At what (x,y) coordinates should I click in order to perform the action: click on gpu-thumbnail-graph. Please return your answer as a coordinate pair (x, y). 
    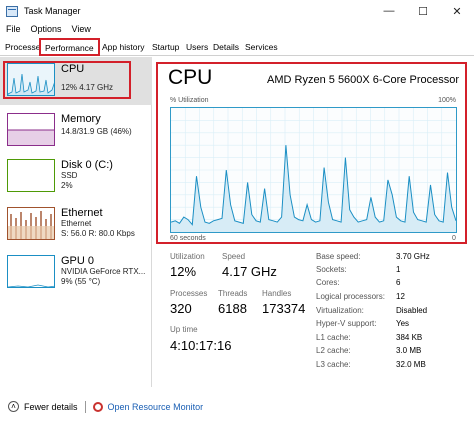
    Looking at the image, I should click on (31, 271).